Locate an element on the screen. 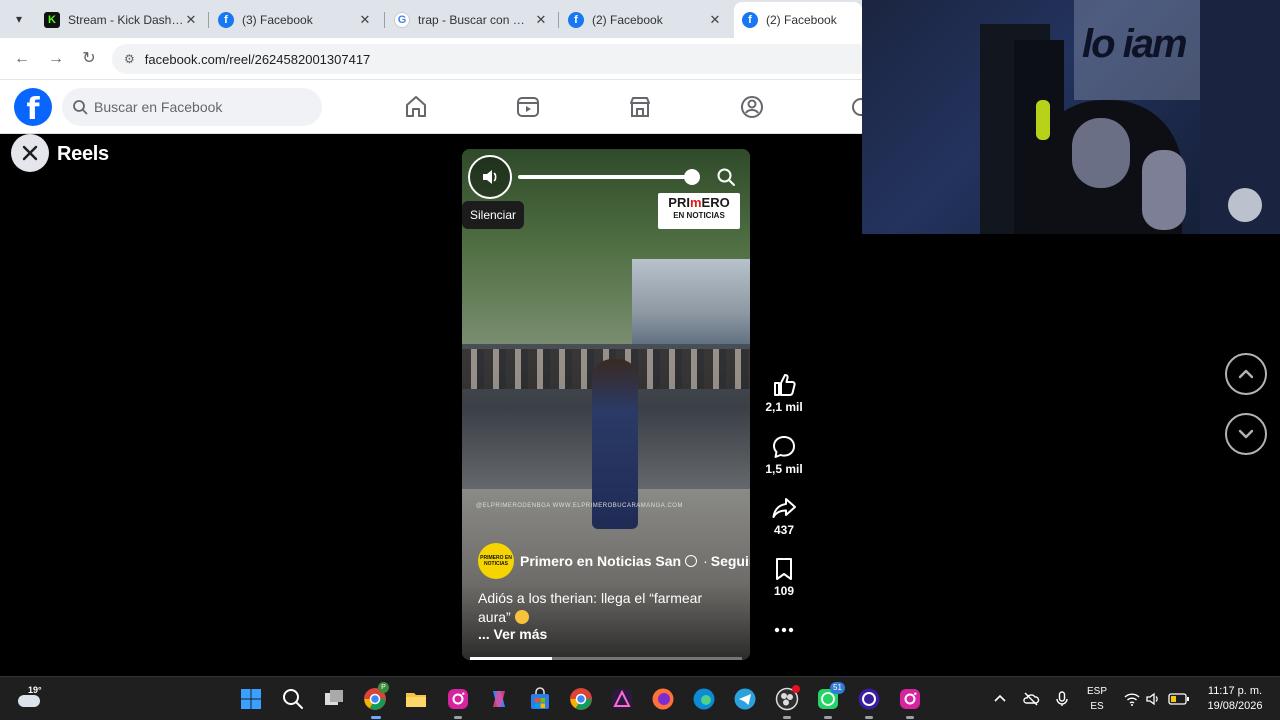 The image size is (1280, 720). telegram-icon is located at coordinates (745, 699).